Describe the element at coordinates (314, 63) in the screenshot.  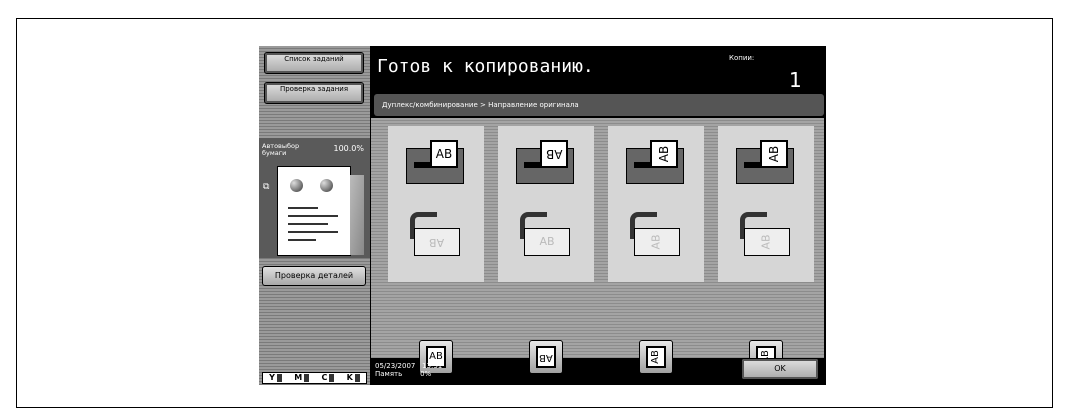
I see `job-list-button: Список заданий` at that location.